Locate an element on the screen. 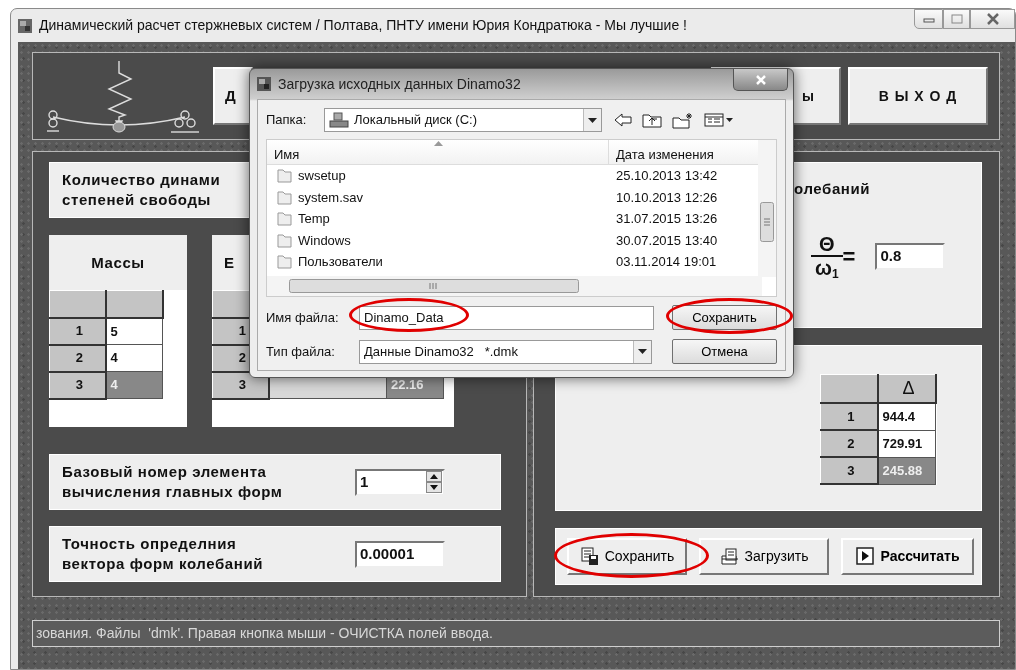 This screenshot has width=1016, height=670. folder-up-icon is located at coordinates (652, 120).